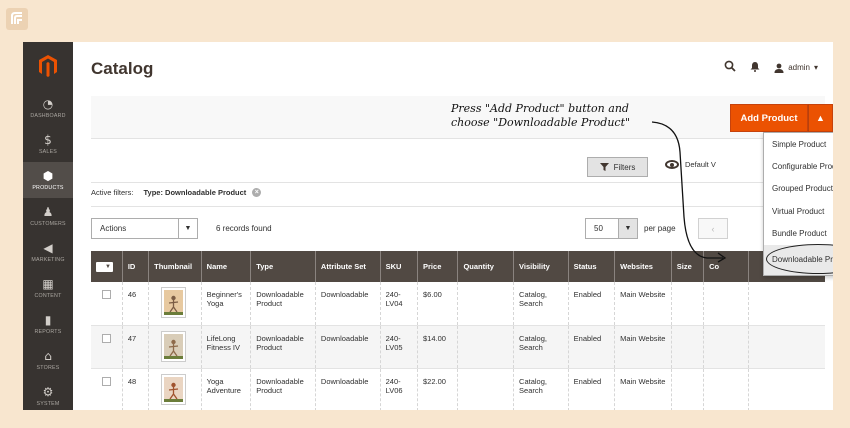 The height and width of the screenshot is (428, 850). What do you see at coordinates (798, 144) in the screenshot?
I see `menu-item-simple-product: Simple Product` at bounding box center [798, 144].